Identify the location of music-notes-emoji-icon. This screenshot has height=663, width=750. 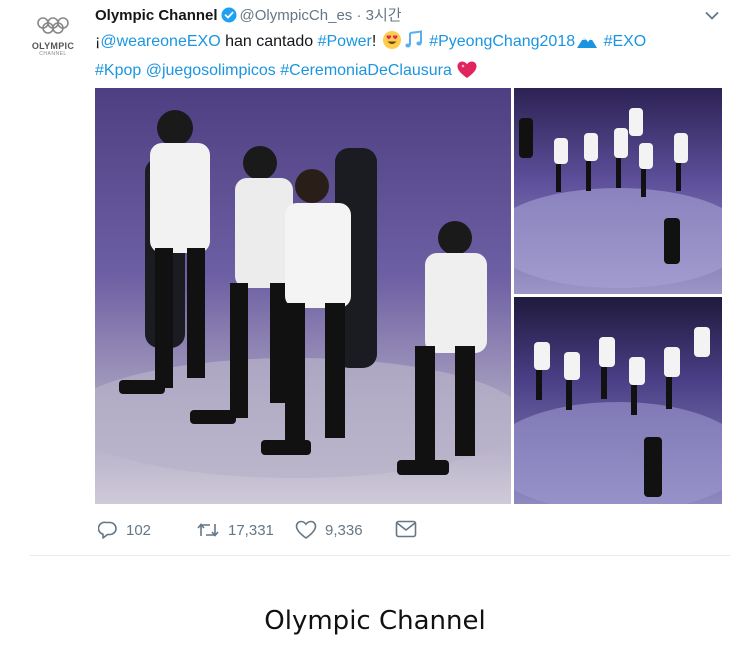
(414, 44).